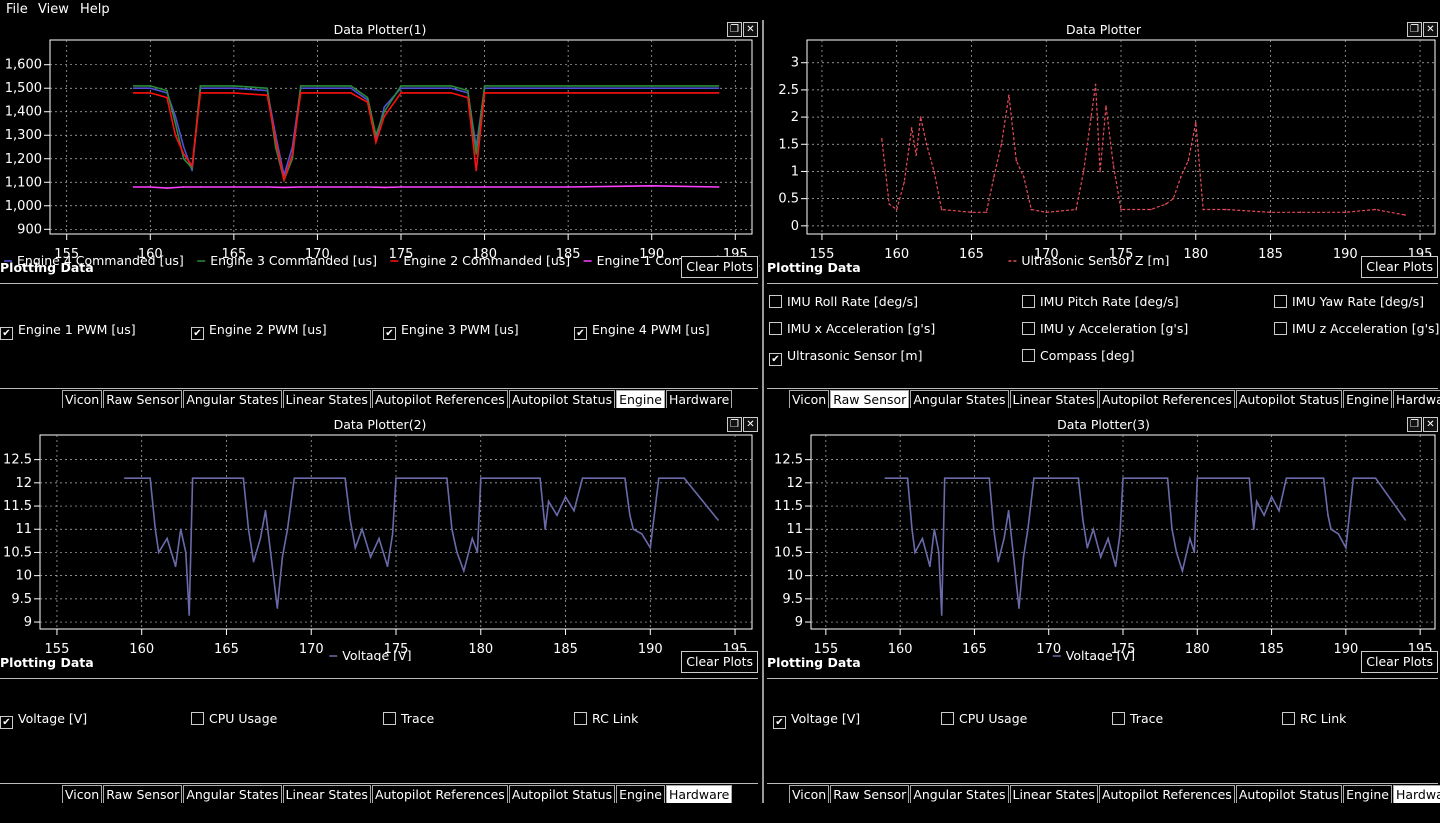 Image resolution: width=1440 pixels, height=823 pixels. Describe the element at coordinates (642, 331) in the screenshot. I see `checkbox-engine-4-pwm-us: ✔ Engine 4 PWM [us]` at that location.